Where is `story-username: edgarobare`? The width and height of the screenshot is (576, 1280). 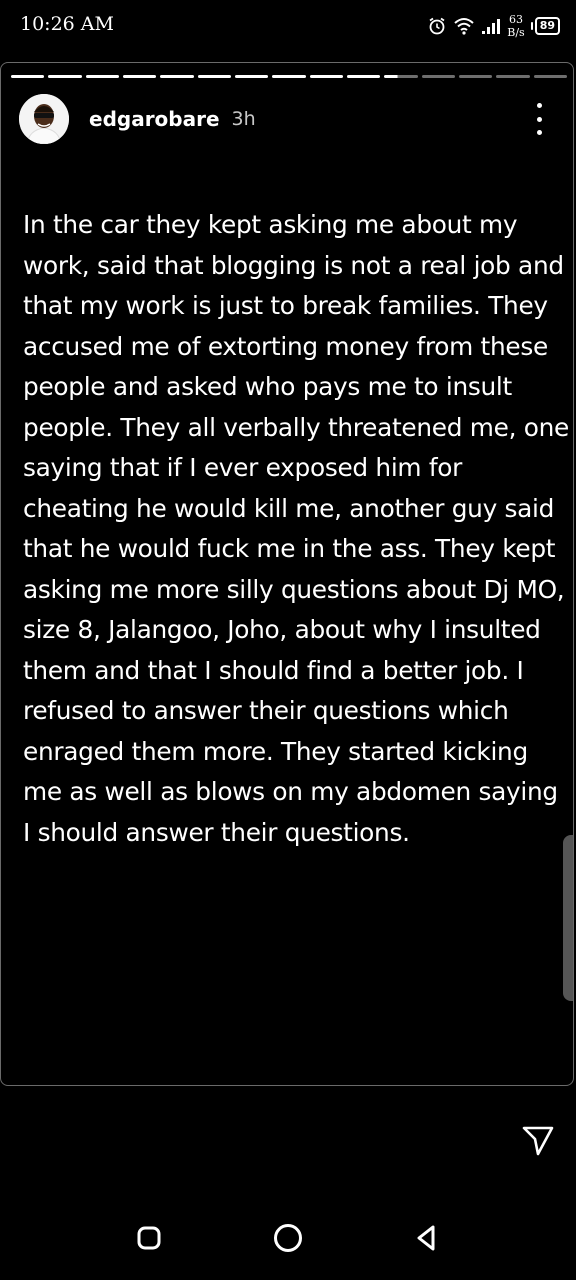
story-username: edgarobare is located at coordinates (154, 119).